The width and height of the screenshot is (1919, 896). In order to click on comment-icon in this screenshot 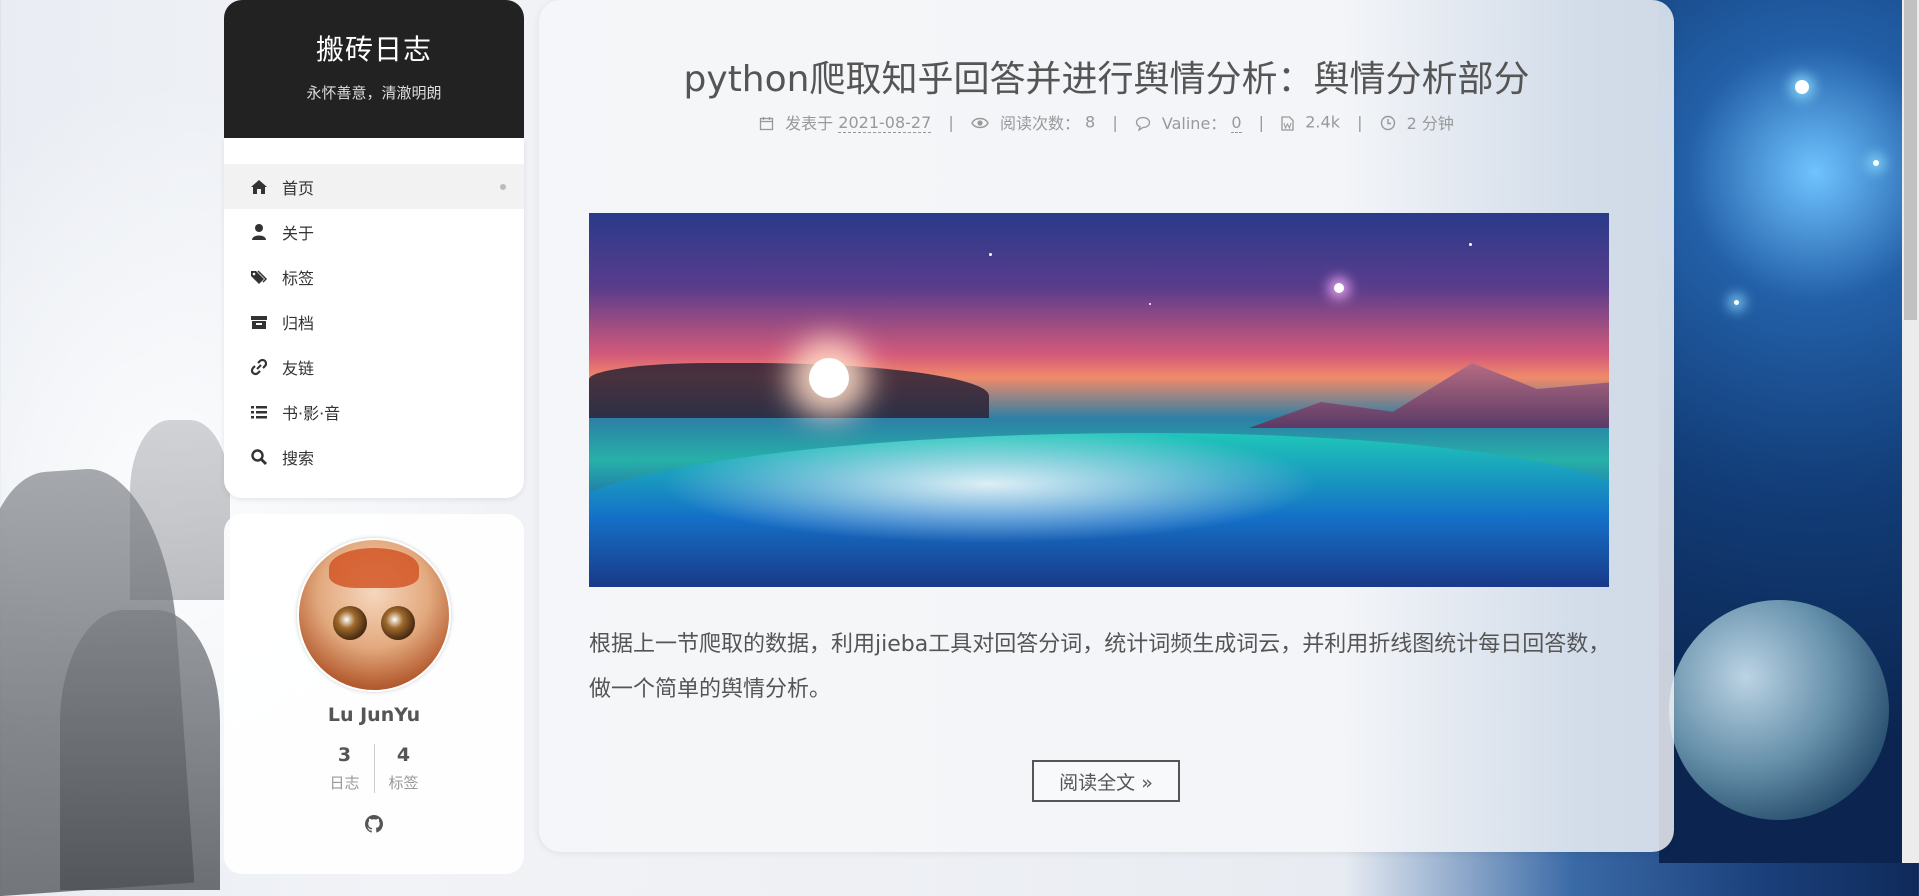, I will do `click(1146, 122)`.